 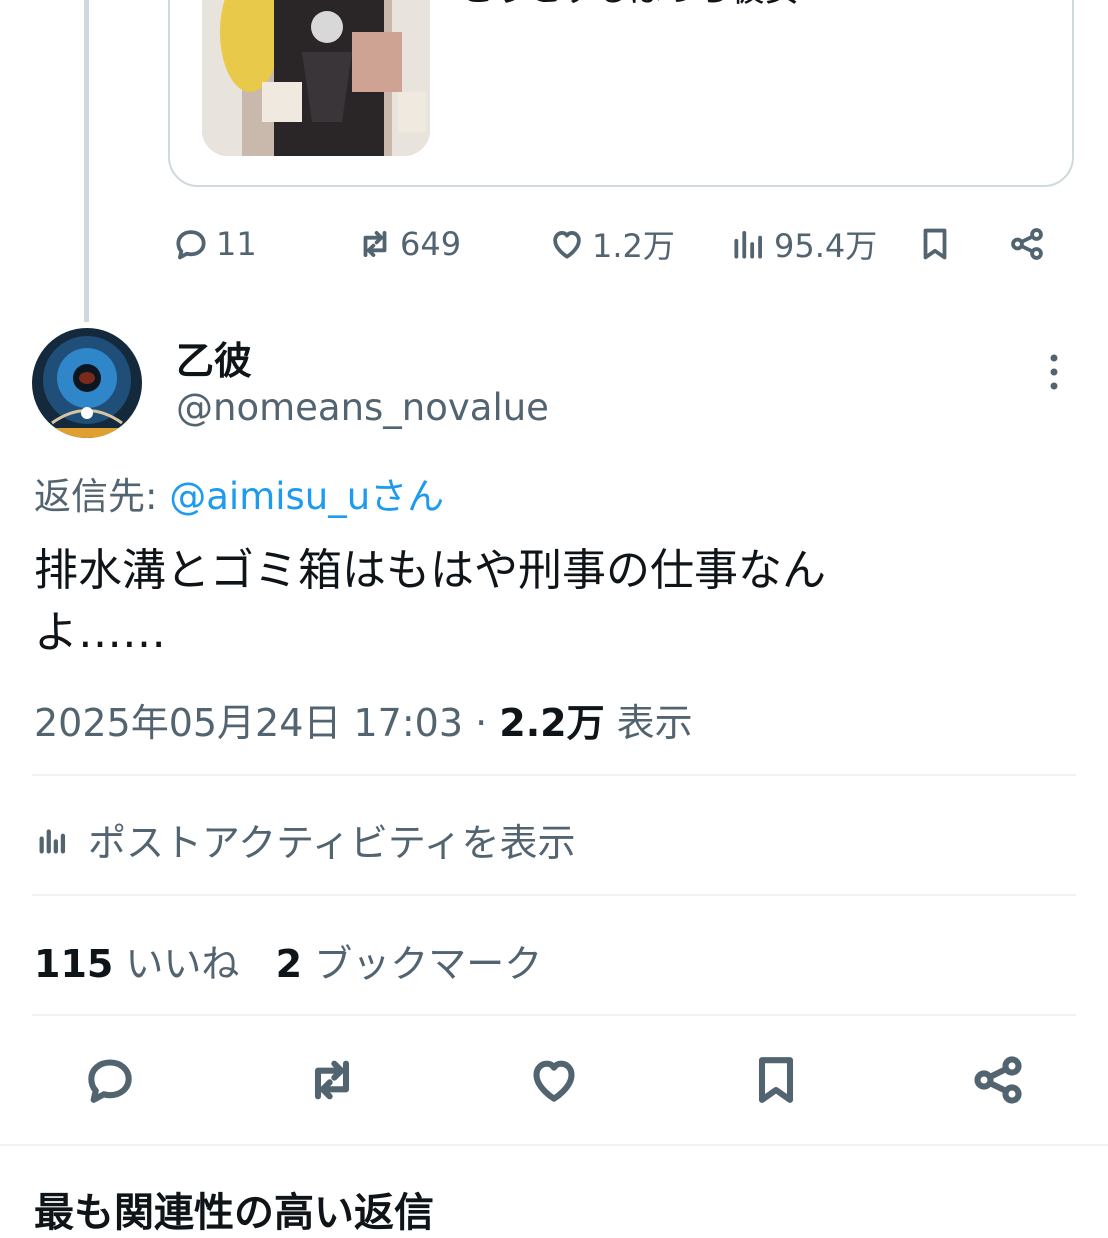 I want to click on reply-to-prefix: 返信先:, so click(x=102, y=496).